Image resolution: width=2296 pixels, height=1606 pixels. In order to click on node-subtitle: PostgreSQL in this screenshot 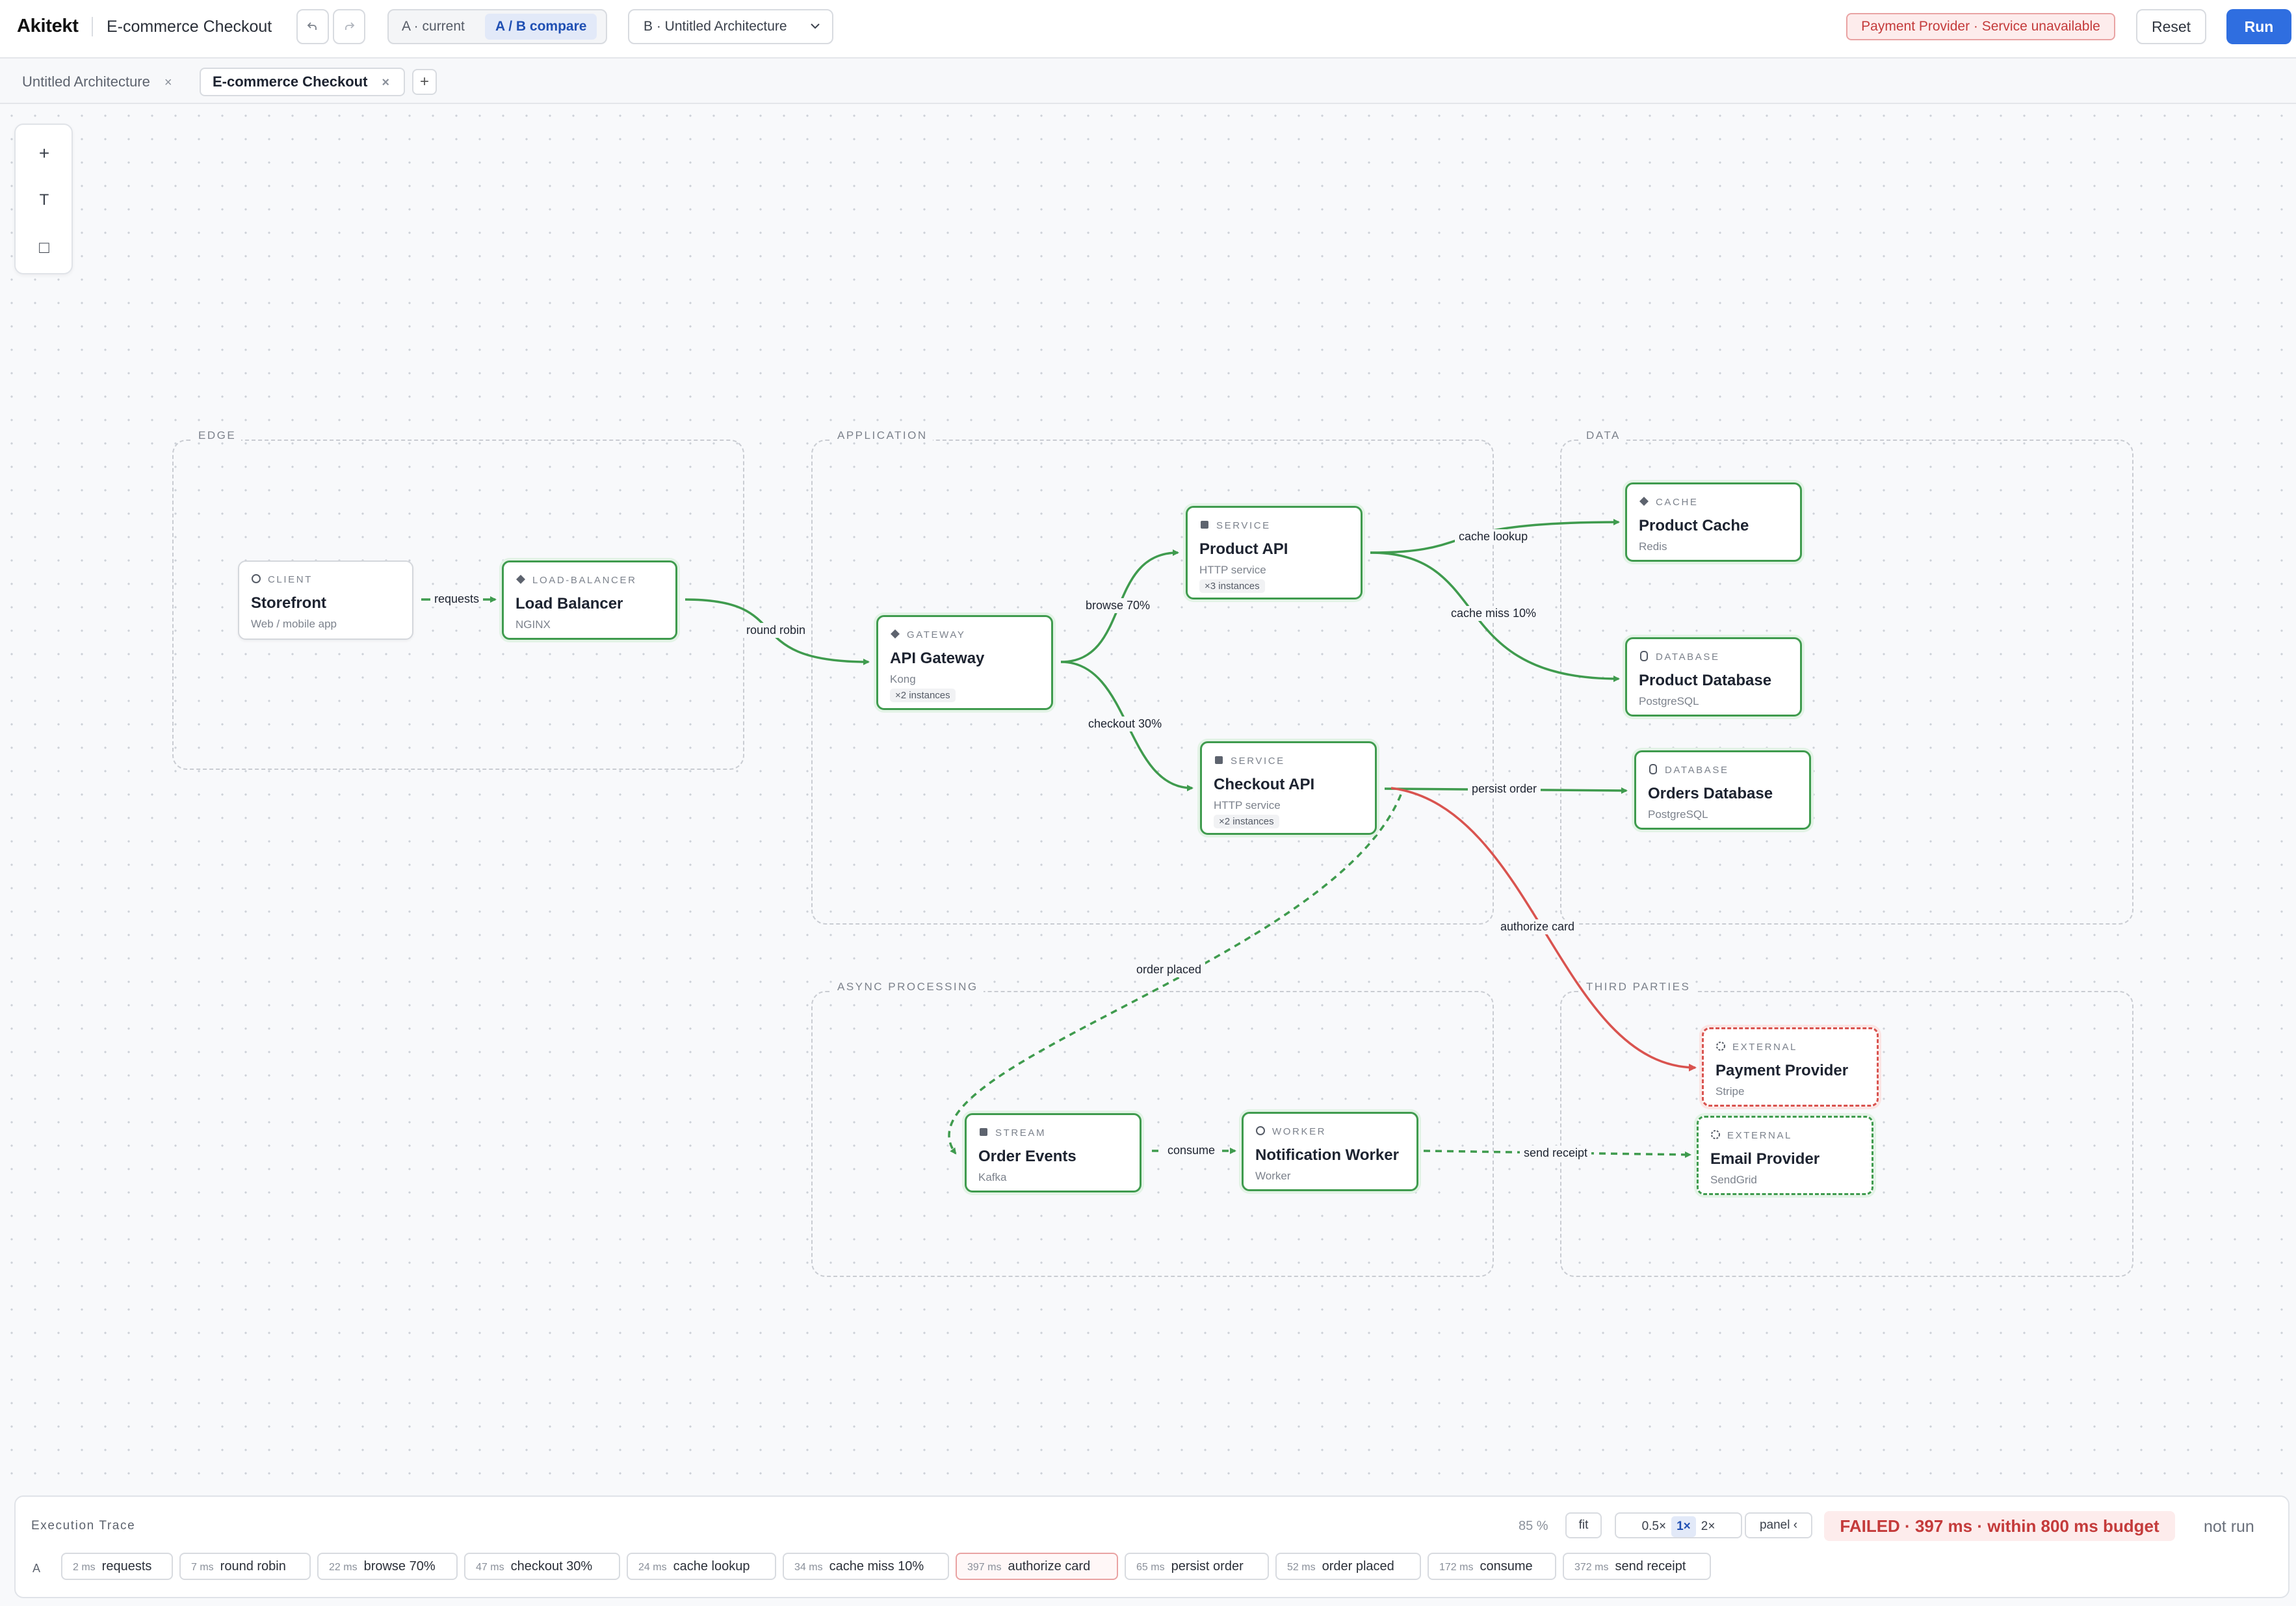, I will do `click(1669, 701)`.